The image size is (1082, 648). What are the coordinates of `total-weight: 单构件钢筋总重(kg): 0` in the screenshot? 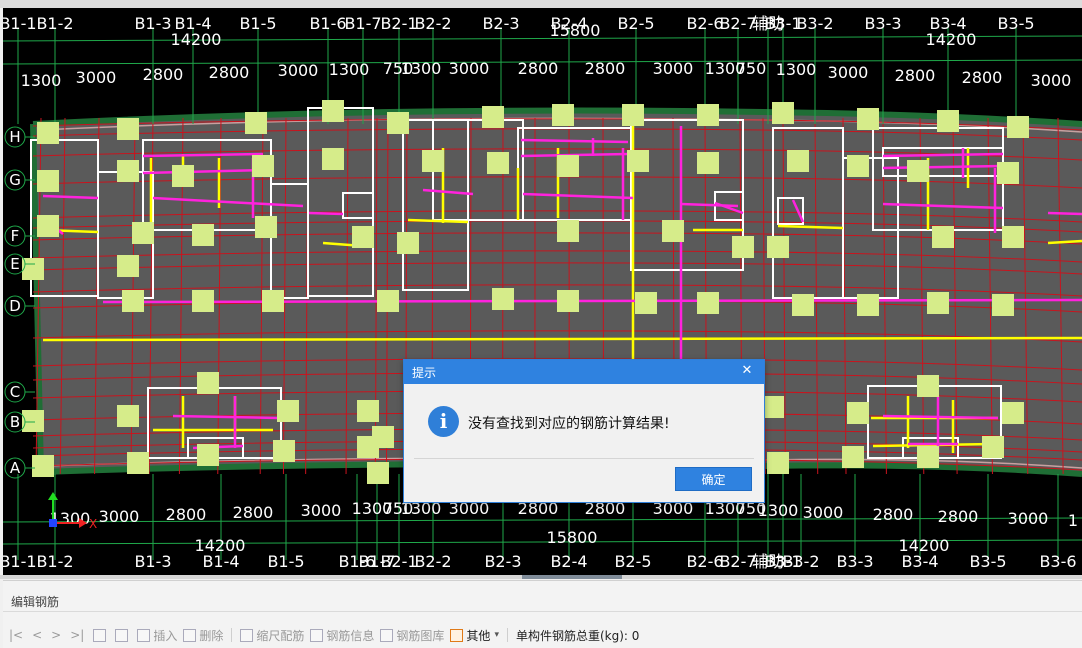 It's located at (577, 635).